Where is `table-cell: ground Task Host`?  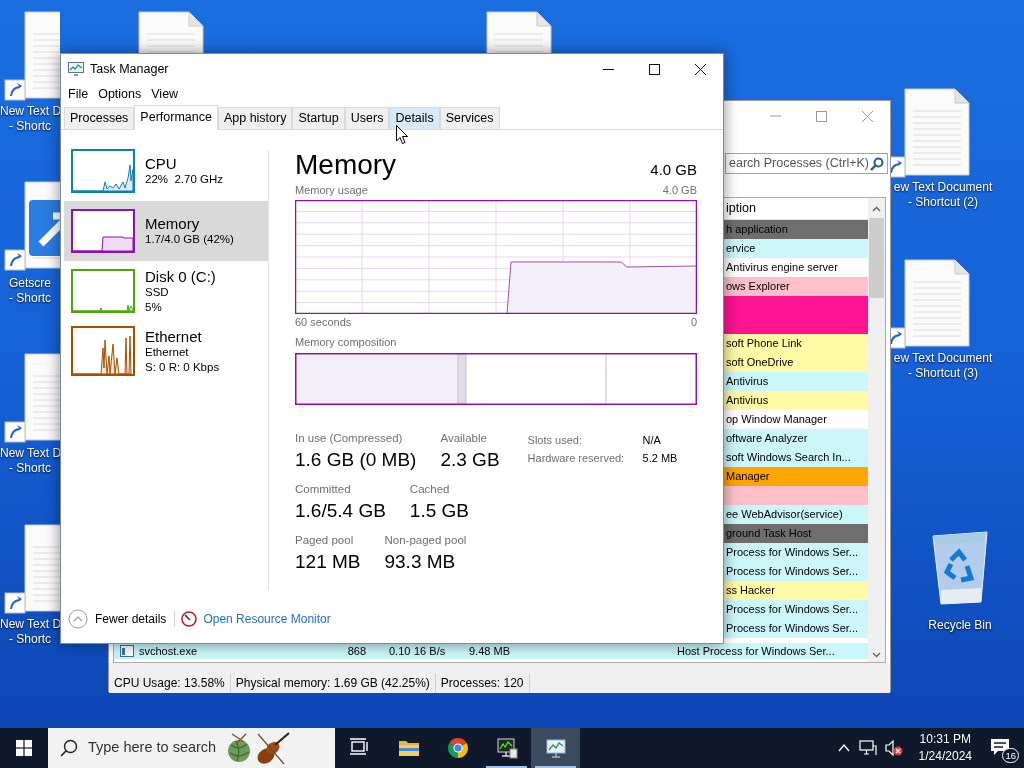 table-cell: ground Task Host is located at coordinates (795, 533).